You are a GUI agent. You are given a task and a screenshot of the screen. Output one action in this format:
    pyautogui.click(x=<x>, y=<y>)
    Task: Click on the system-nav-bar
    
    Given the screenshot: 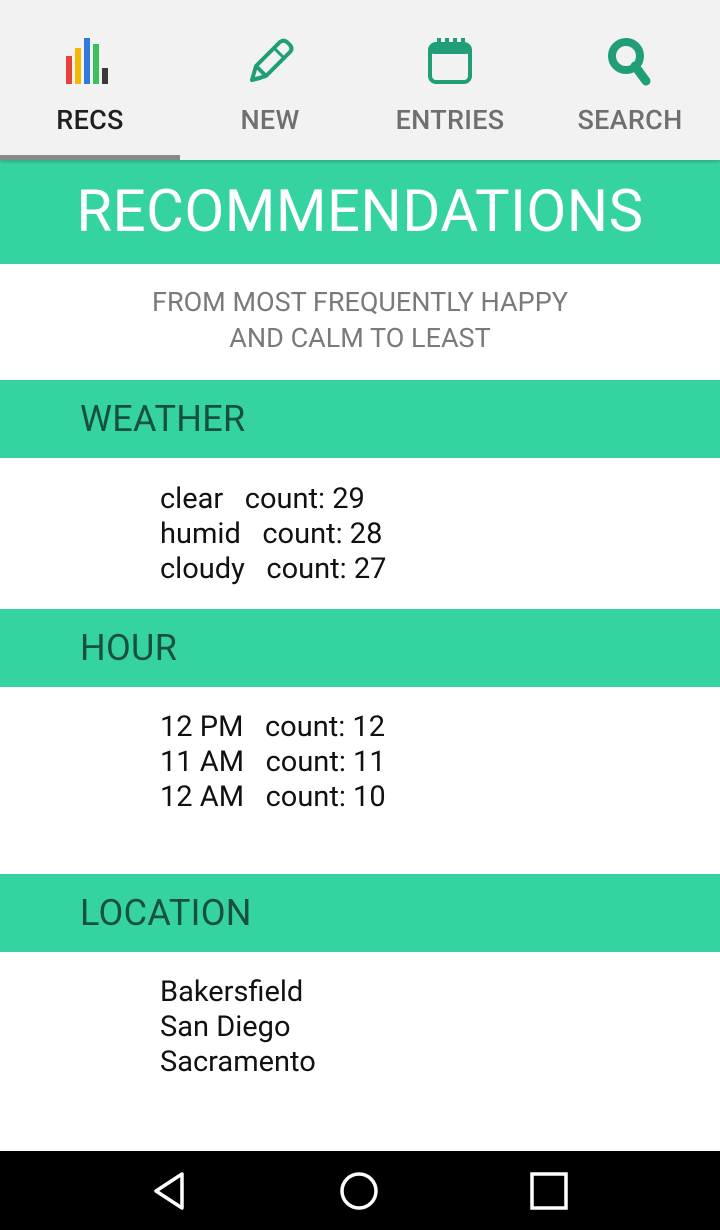 What is the action you would take?
    pyautogui.click(x=360, y=1190)
    